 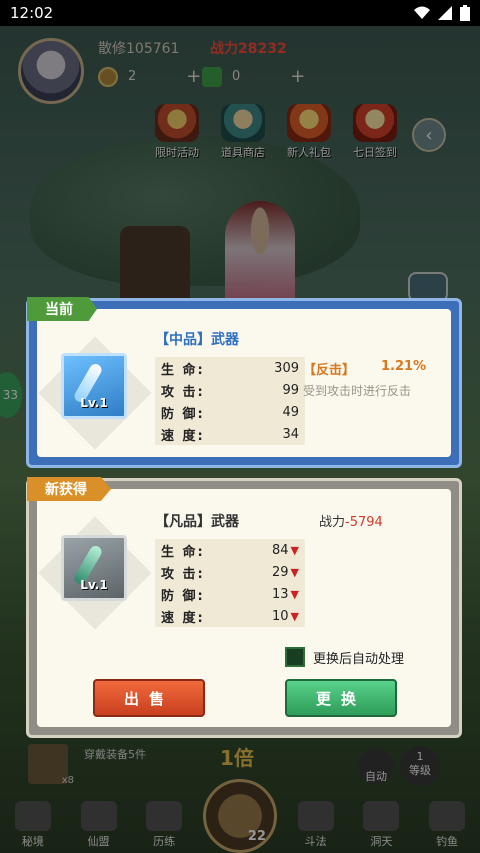 I want to click on new-item-title: 【凡品】武器, so click(x=197, y=522).